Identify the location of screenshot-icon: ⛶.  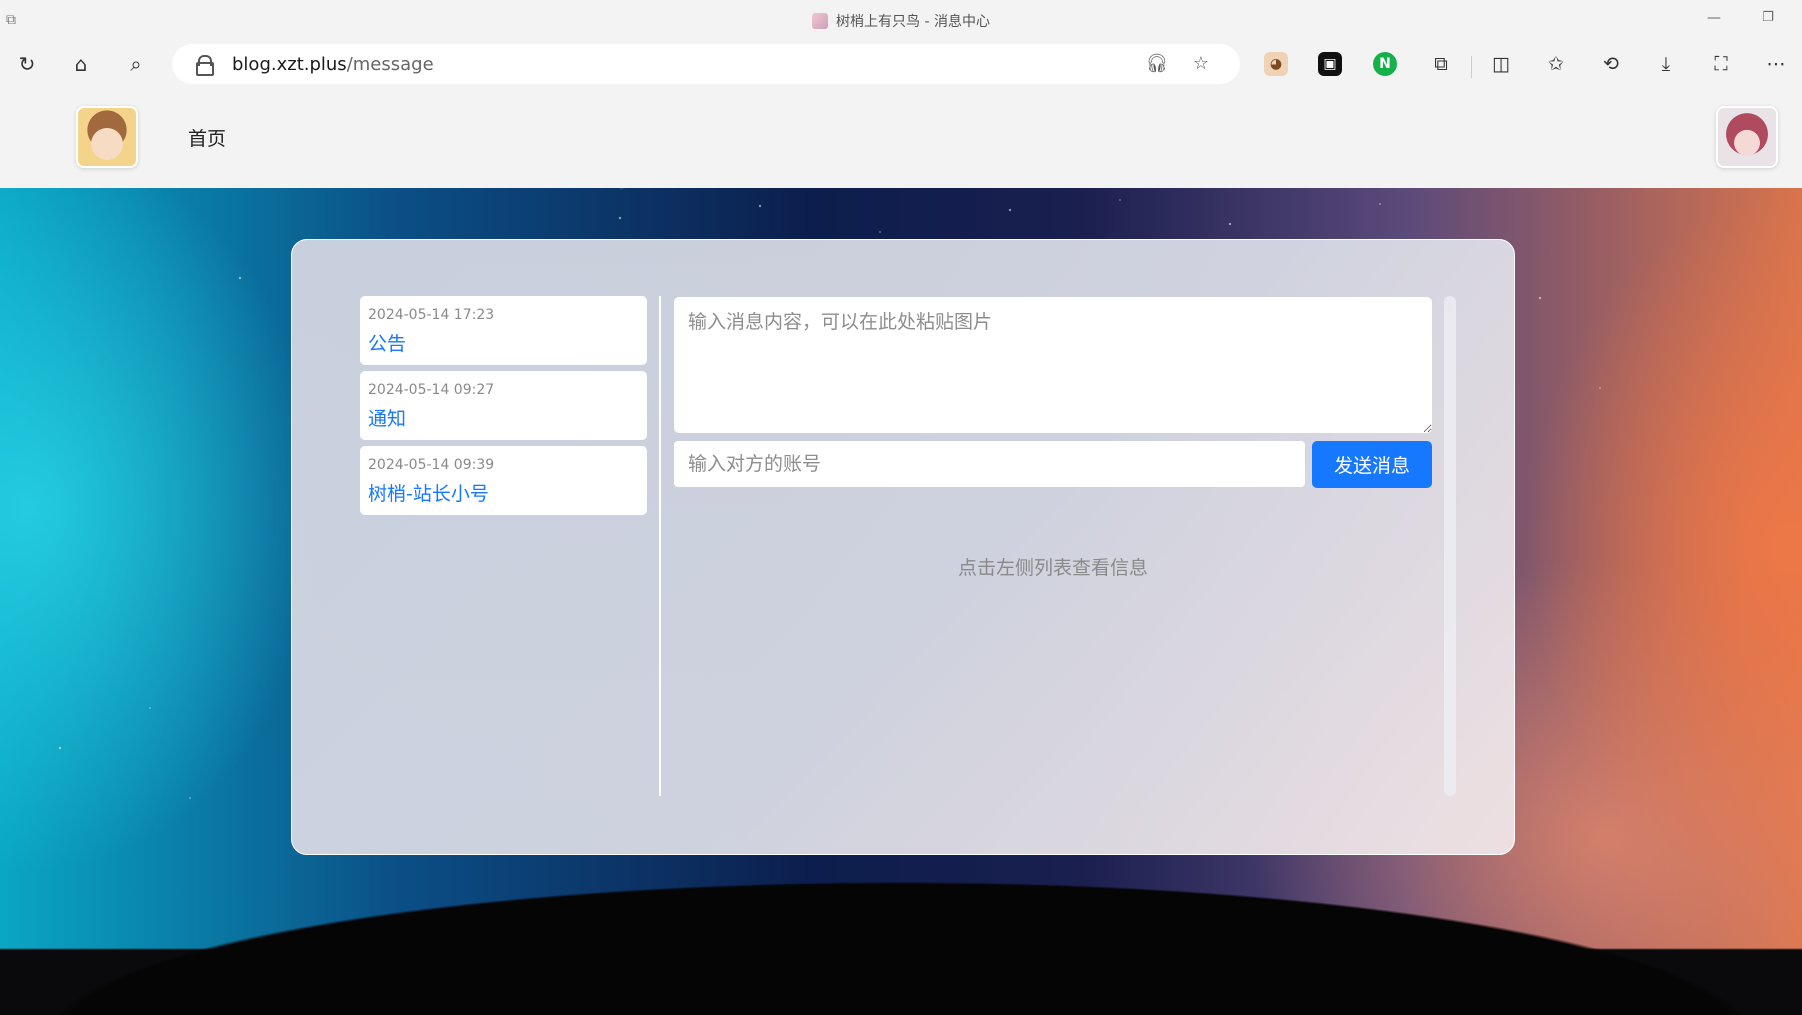
(1721, 64).